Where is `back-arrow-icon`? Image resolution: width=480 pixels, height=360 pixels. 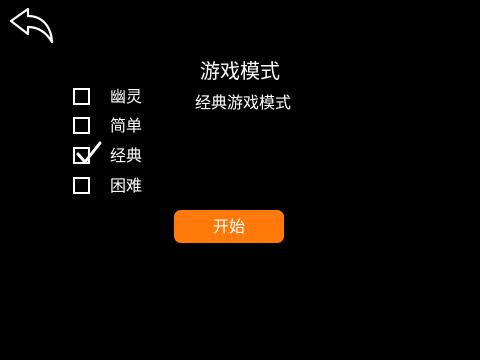 back-arrow-icon is located at coordinates (31, 25).